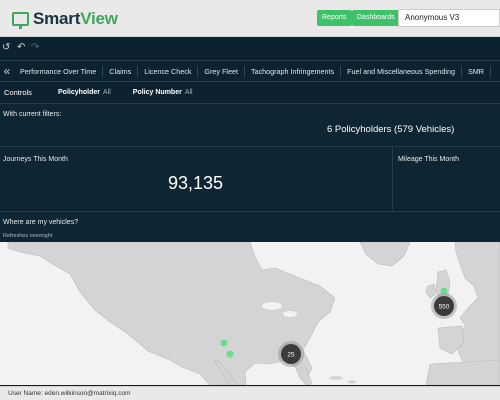 The image size is (500, 400). Describe the element at coordinates (69, 393) in the screenshot. I see `user-name-text: User Name: eden.wilkinson@matrixiq.com` at that location.